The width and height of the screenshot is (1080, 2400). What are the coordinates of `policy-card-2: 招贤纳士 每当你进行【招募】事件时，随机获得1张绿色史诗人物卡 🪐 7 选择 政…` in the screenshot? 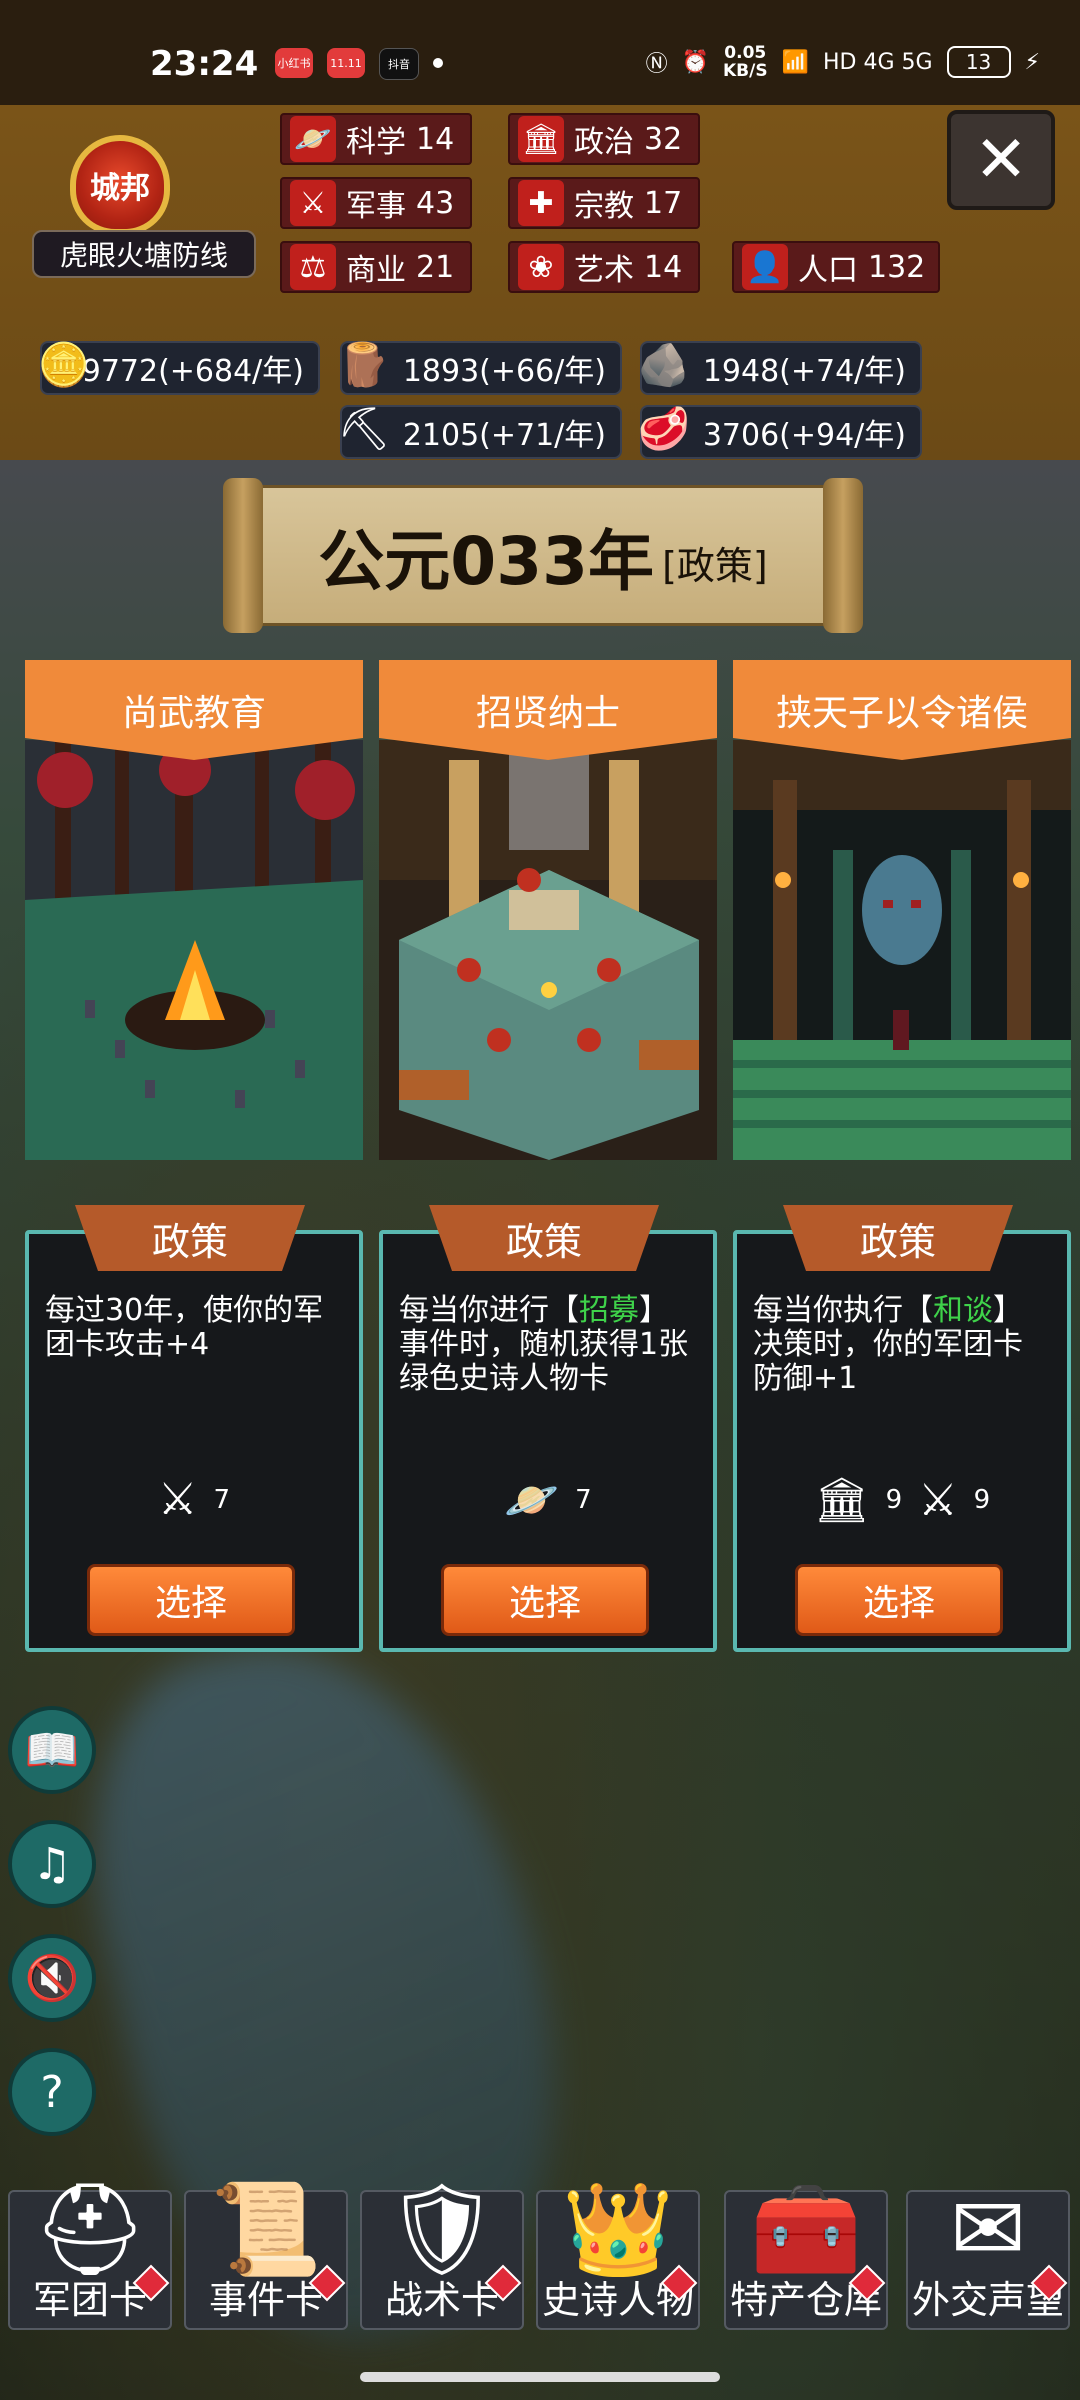 It's located at (548, 1160).